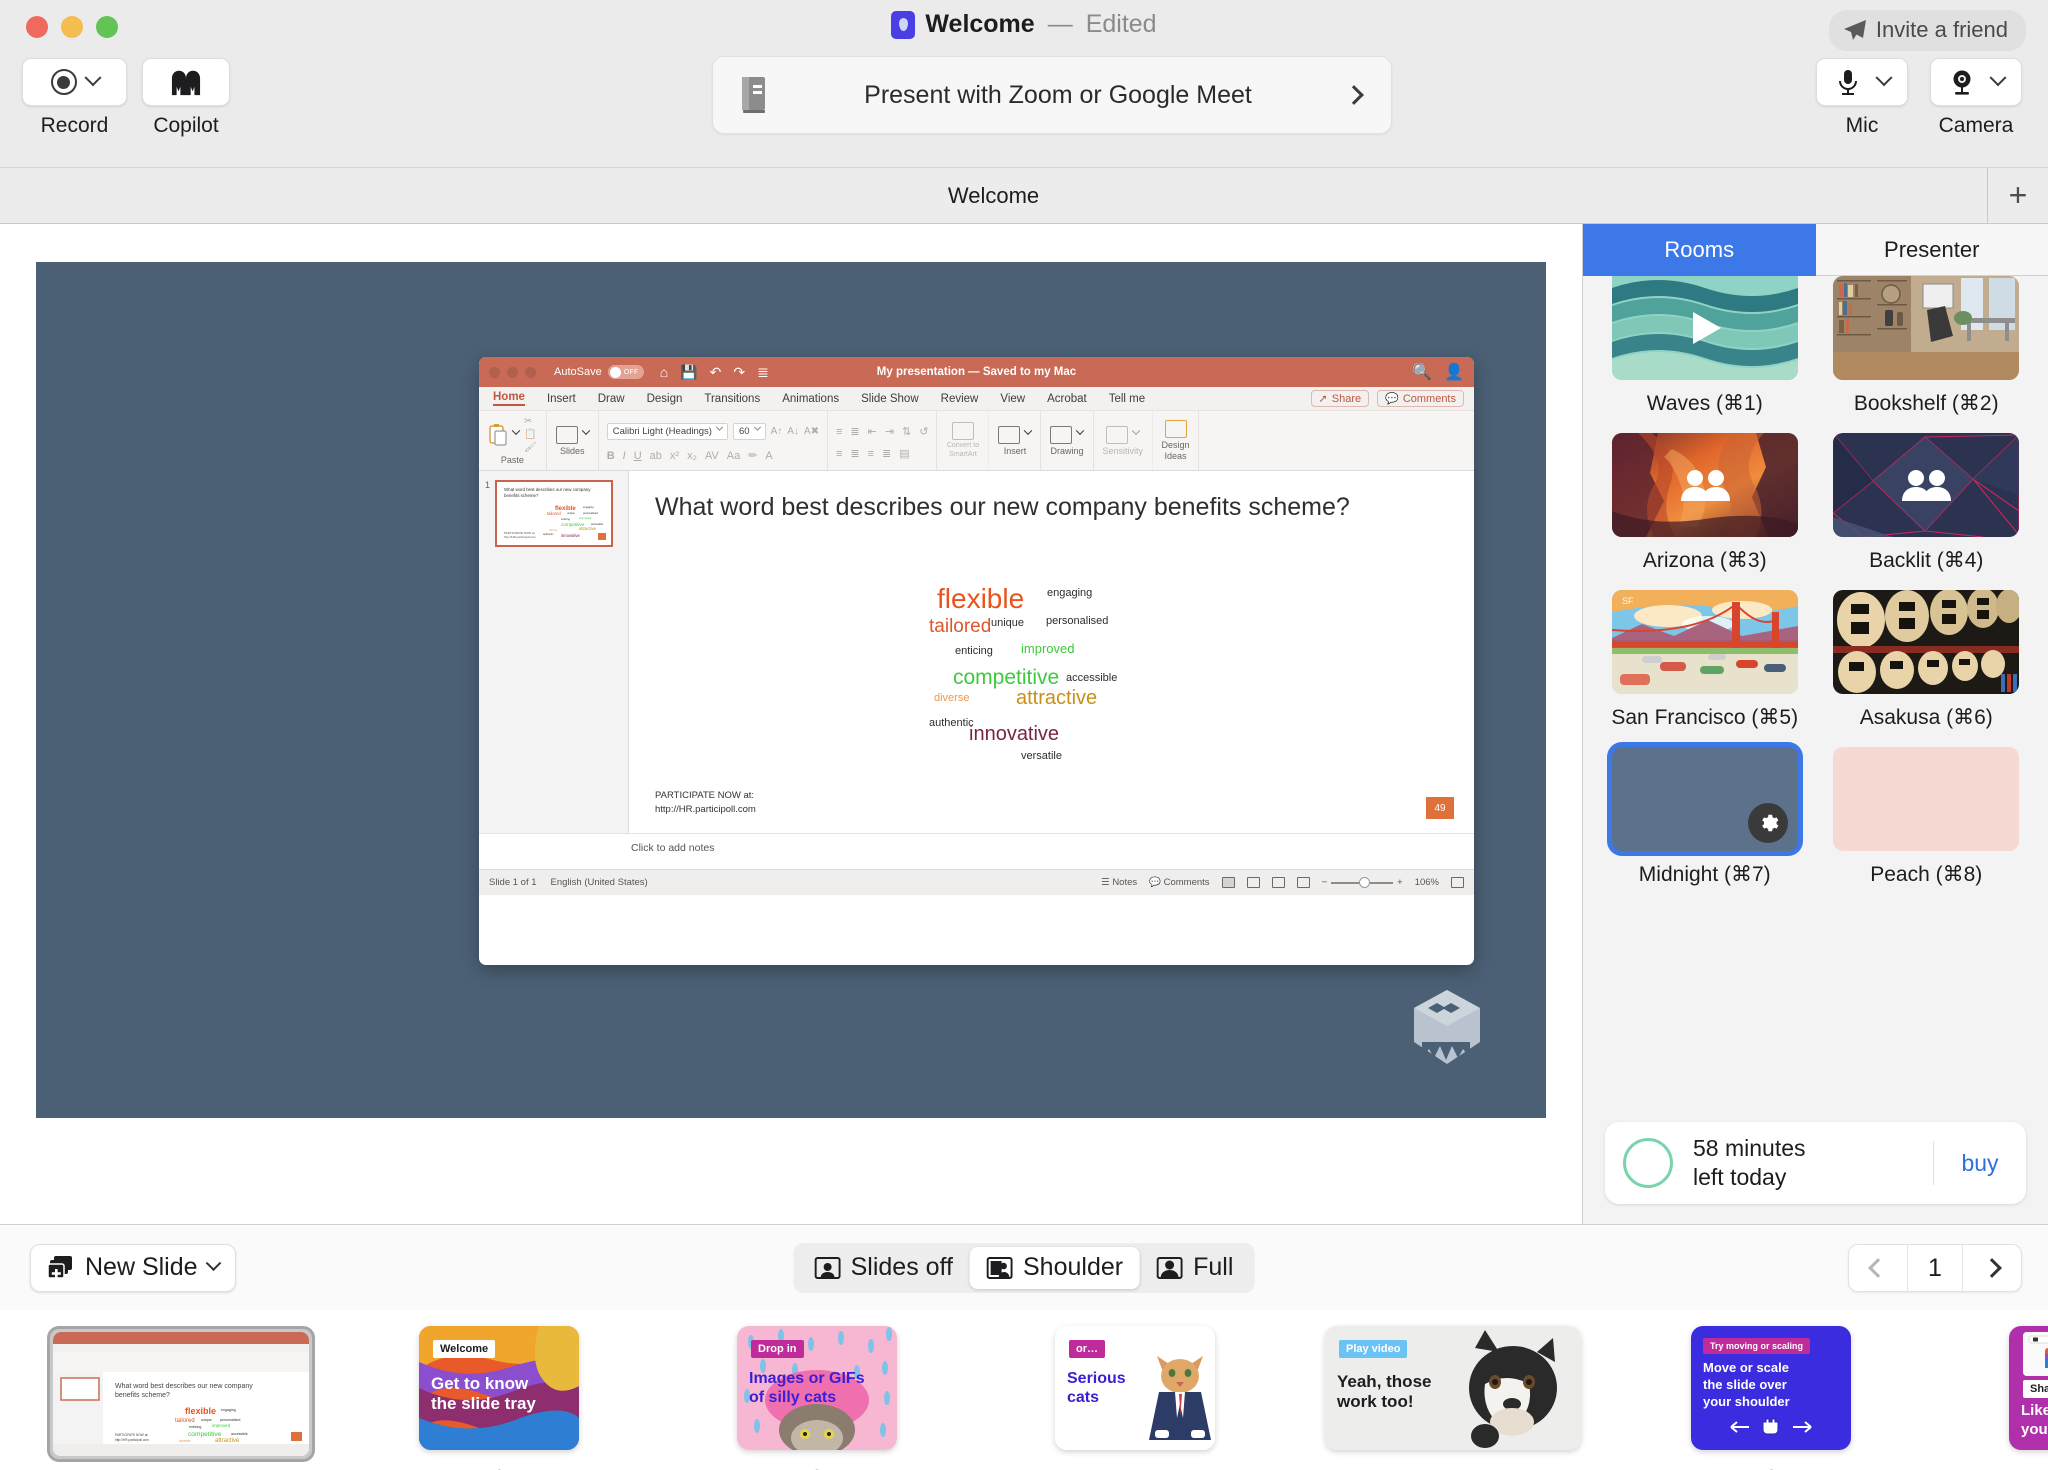  What do you see at coordinates (749, 431) in the screenshot?
I see `ppt-font-size-box: 60` at bounding box center [749, 431].